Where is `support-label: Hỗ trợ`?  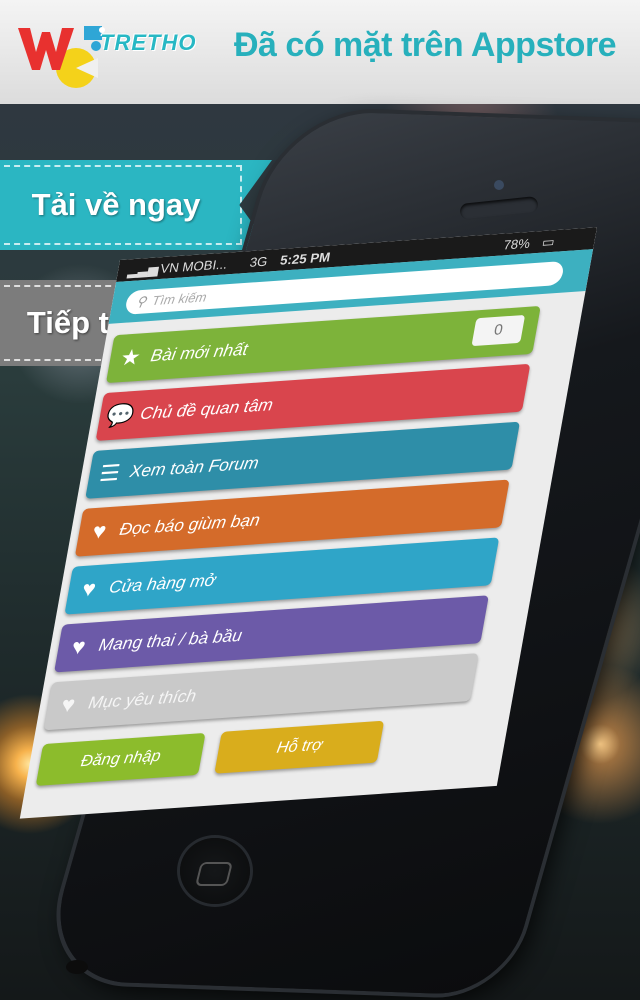 support-label: Hỗ trợ is located at coordinates (299, 746).